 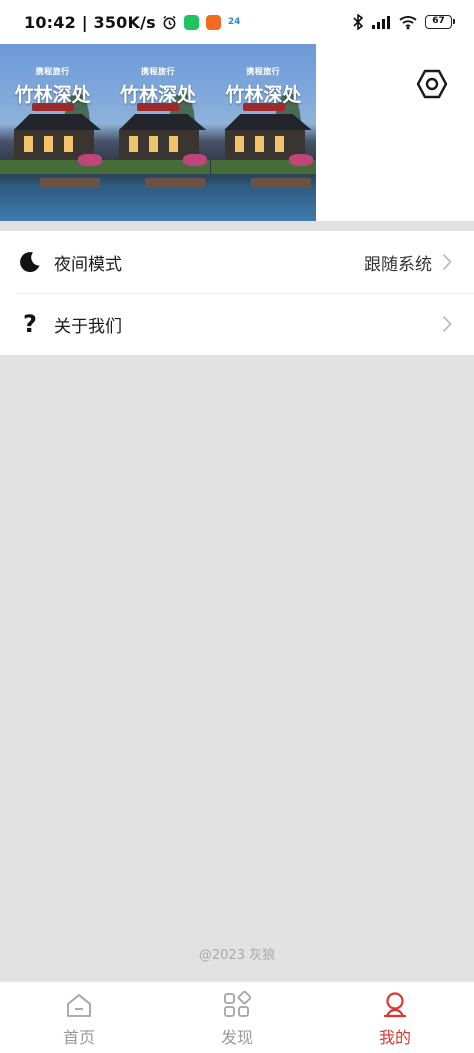 What do you see at coordinates (88, 326) in the screenshot?
I see `menu-item-label: 关于我们` at bounding box center [88, 326].